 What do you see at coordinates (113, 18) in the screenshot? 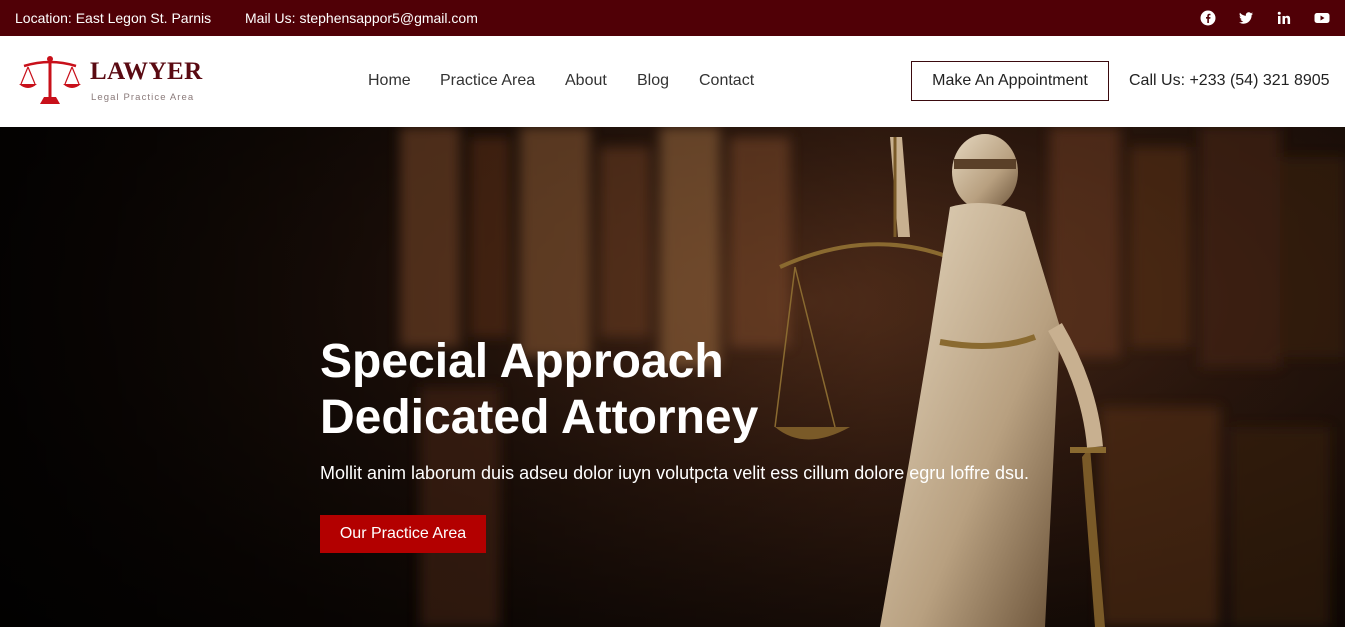
I see `location-text: Location: East Legon St. Parnis` at bounding box center [113, 18].